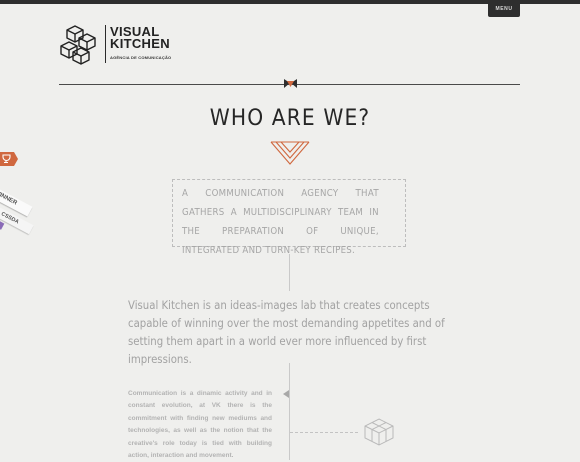 The image size is (580, 462). I want to click on divider-ornament-icon, so click(290, 83).